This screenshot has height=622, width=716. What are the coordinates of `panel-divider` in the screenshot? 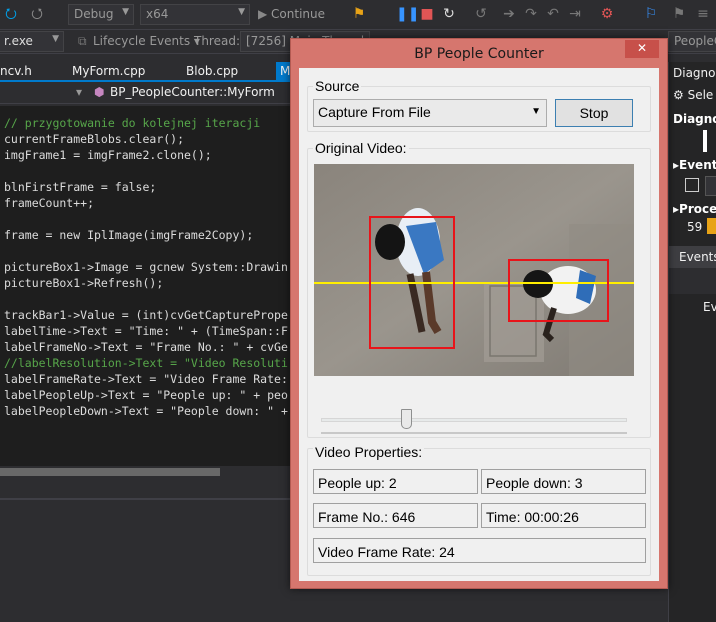 It's located at (145, 499).